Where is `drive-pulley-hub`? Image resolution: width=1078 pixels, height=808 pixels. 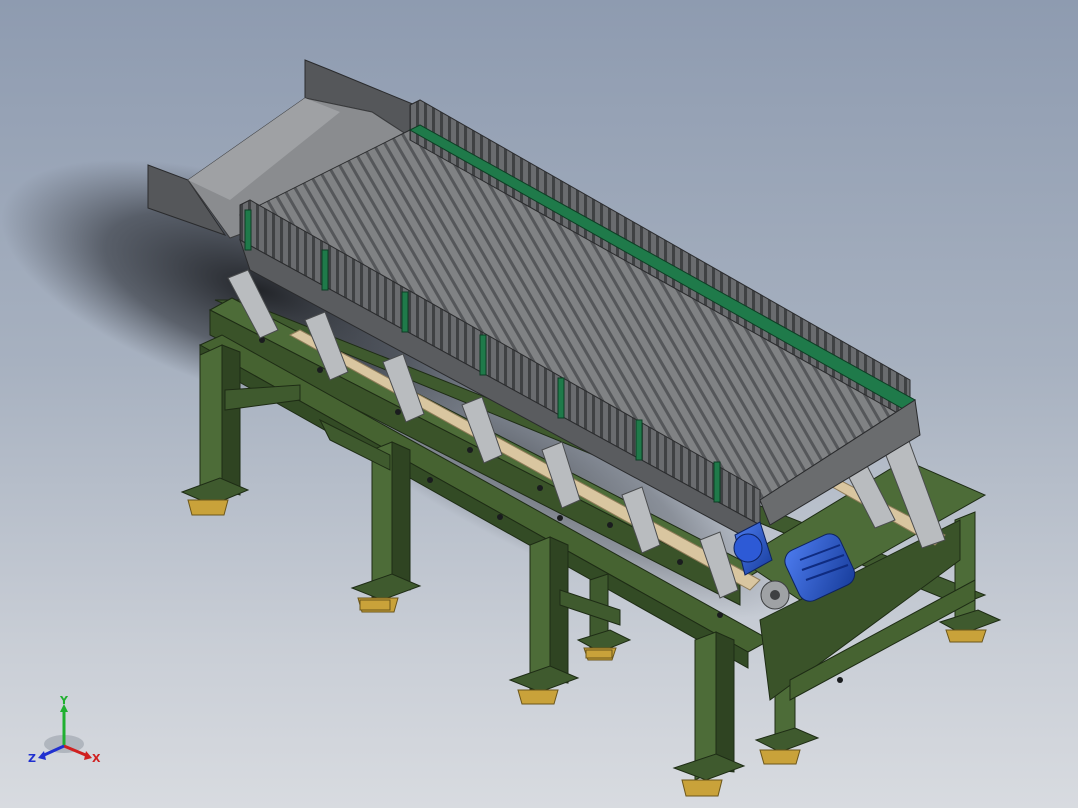 drive-pulley-hub is located at coordinates (775, 595).